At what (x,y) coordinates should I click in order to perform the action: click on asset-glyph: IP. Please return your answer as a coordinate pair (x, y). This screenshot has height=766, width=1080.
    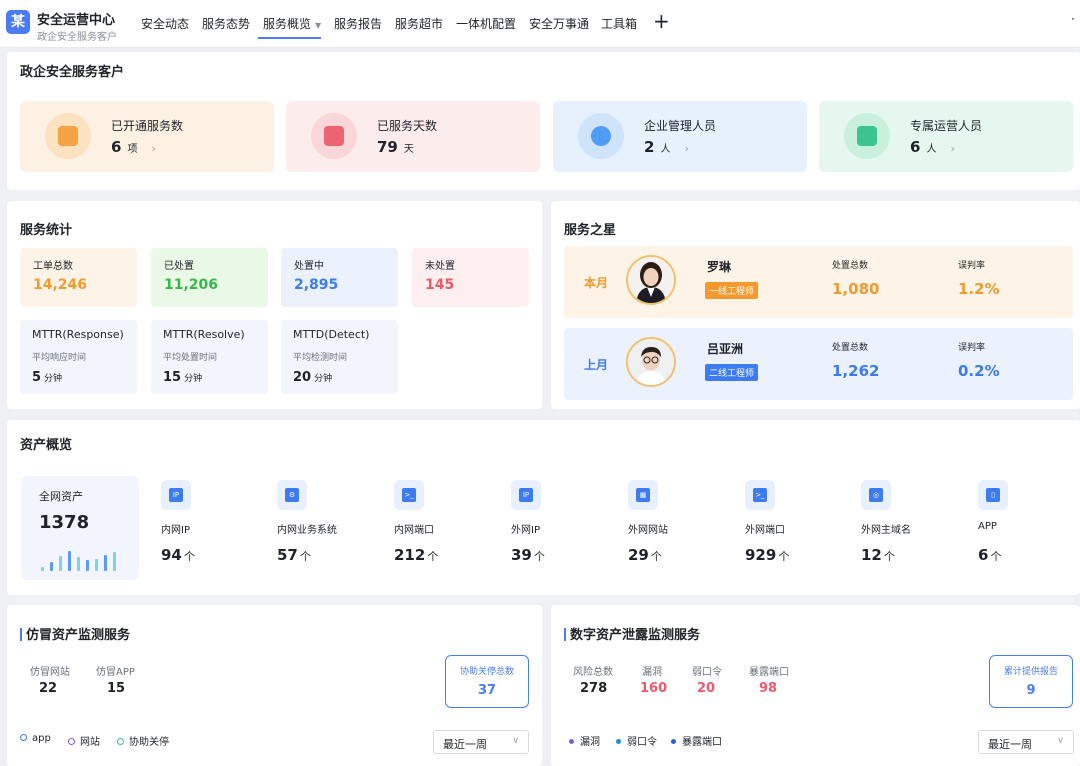
    Looking at the image, I should click on (526, 495).